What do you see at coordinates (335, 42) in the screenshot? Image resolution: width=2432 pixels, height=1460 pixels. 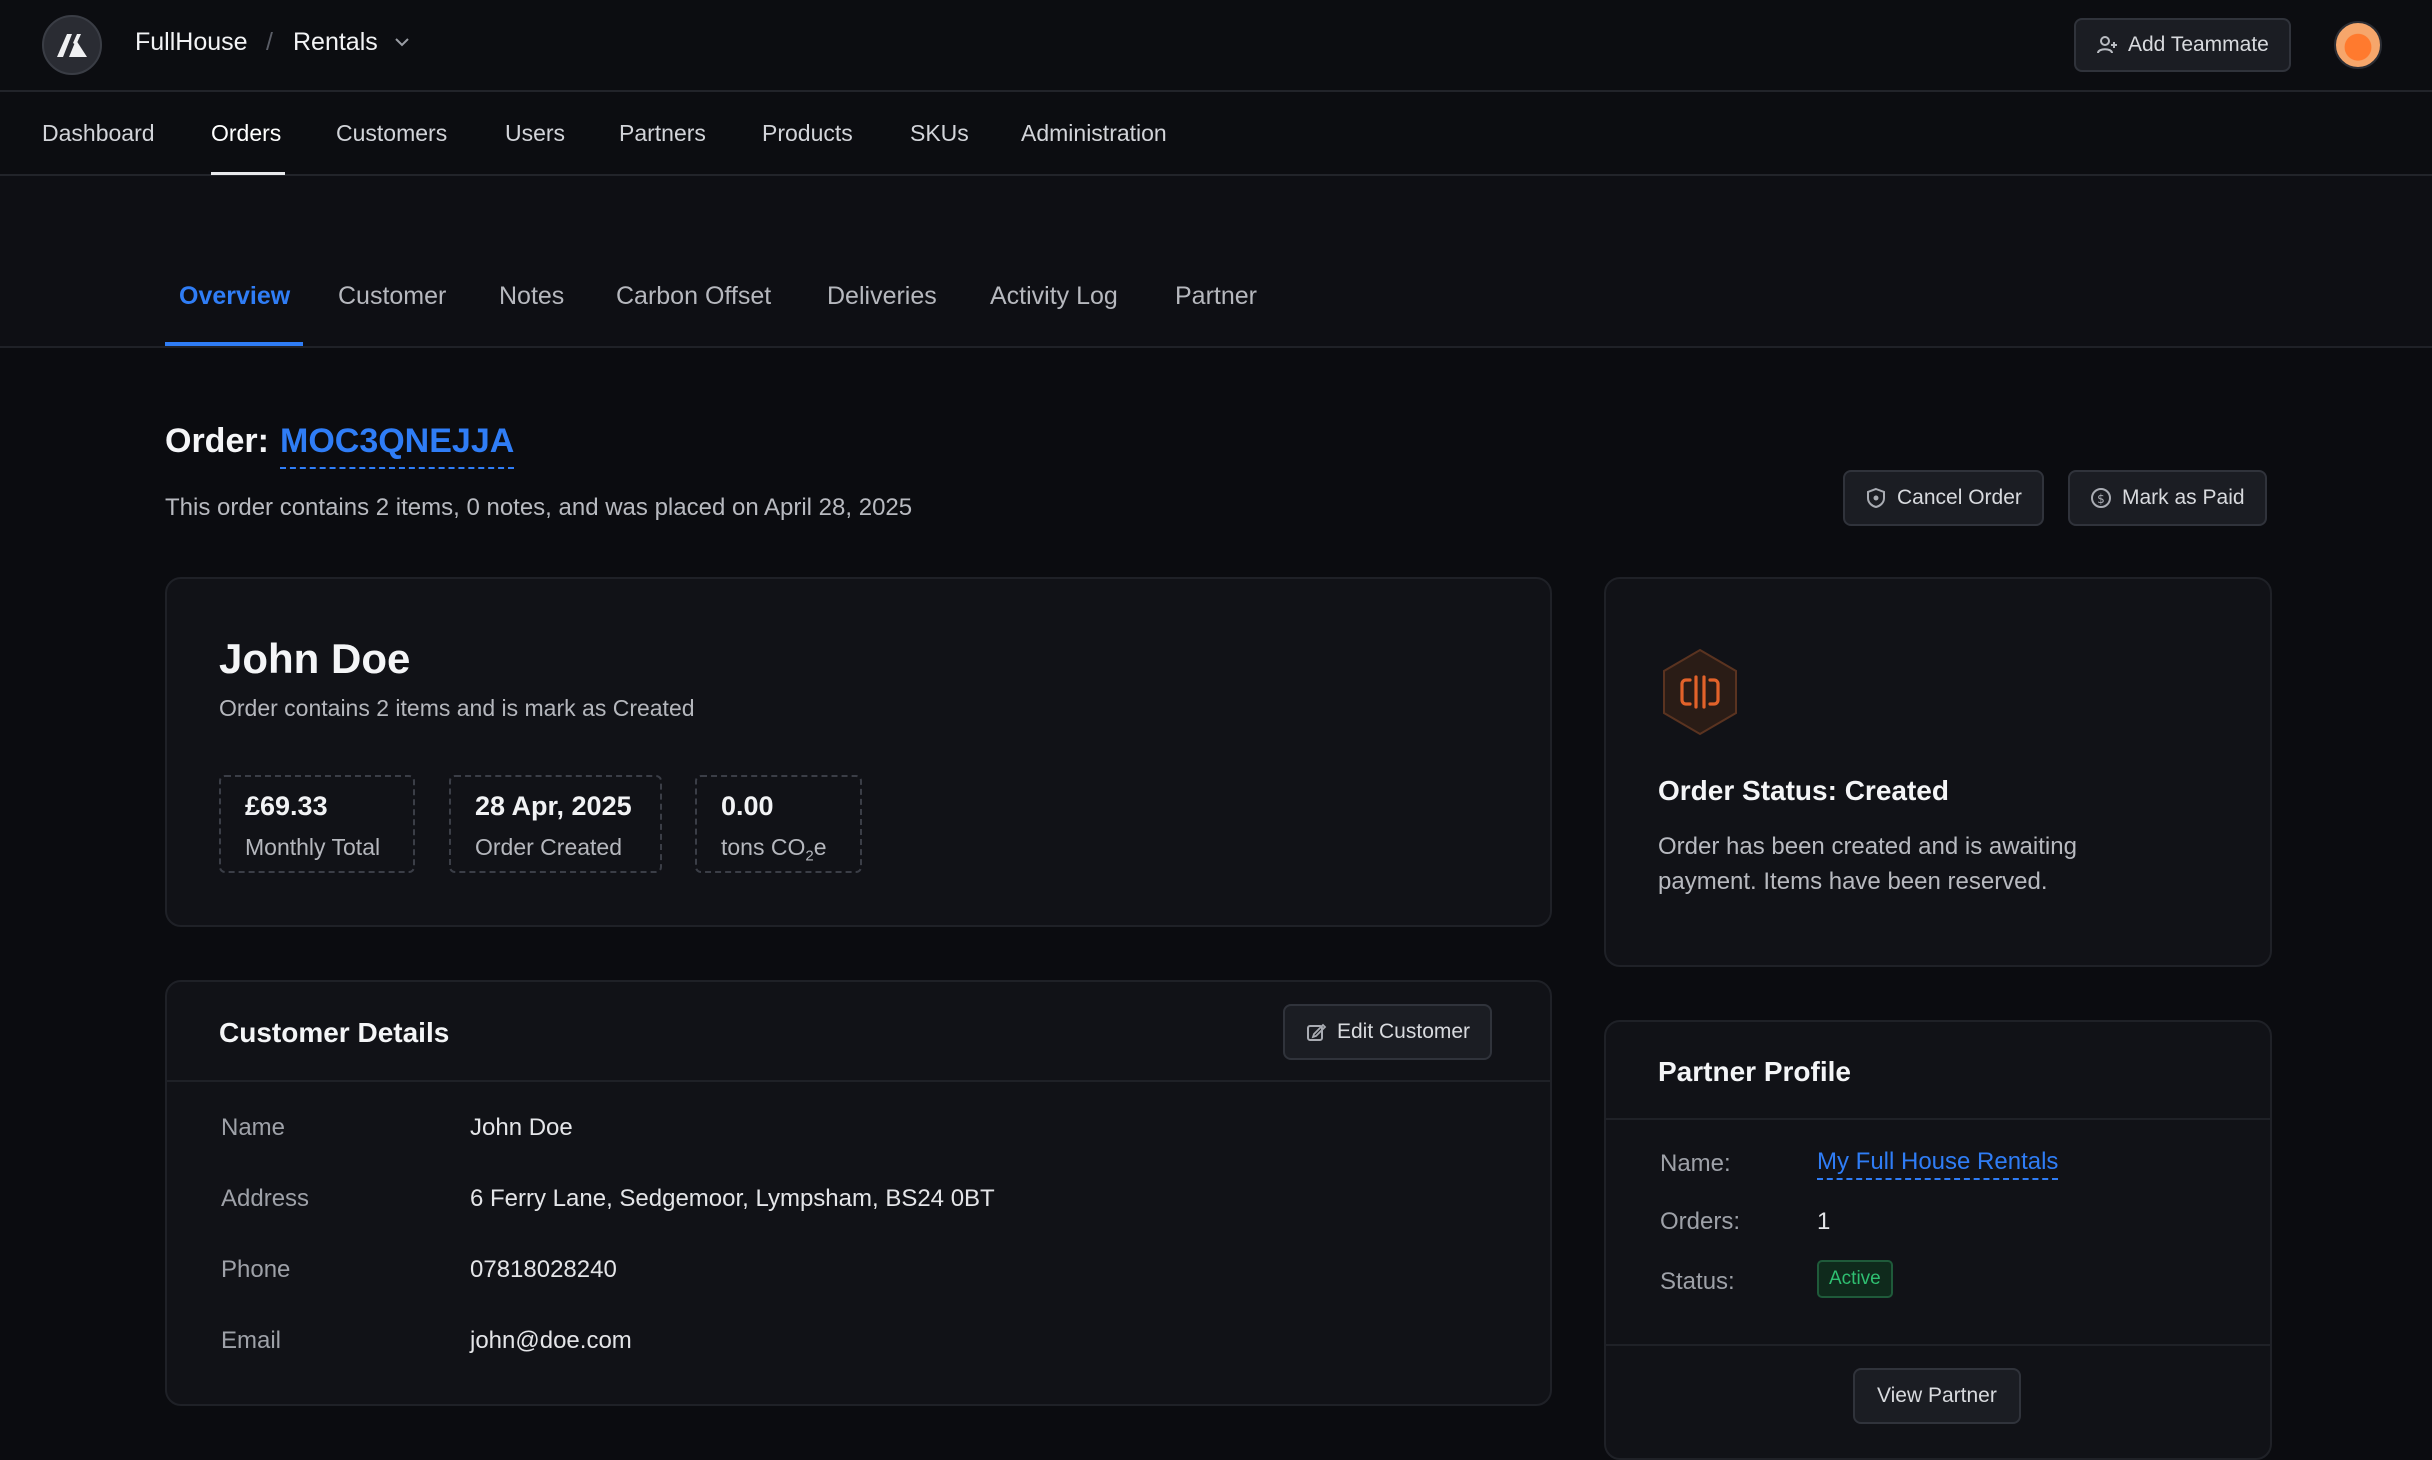 I see `breadcrumb-project: Rentals` at bounding box center [335, 42].